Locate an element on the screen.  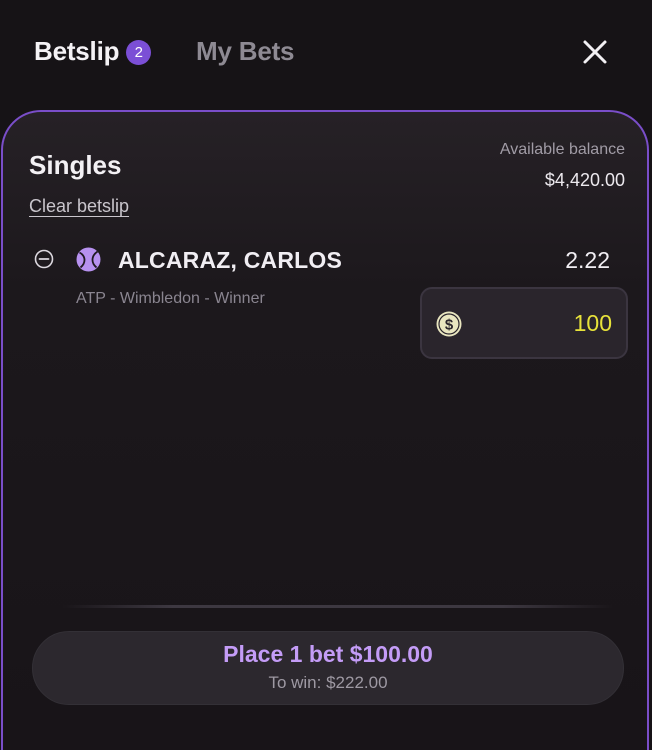
balance-label: Available balance is located at coordinates (562, 149).